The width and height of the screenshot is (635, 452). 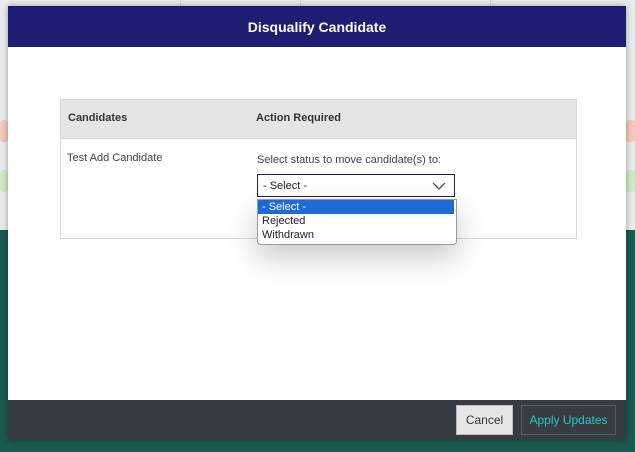 What do you see at coordinates (285, 186) in the screenshot?
I see `status-select-value: - Select -` at bounding box center [285, 186].